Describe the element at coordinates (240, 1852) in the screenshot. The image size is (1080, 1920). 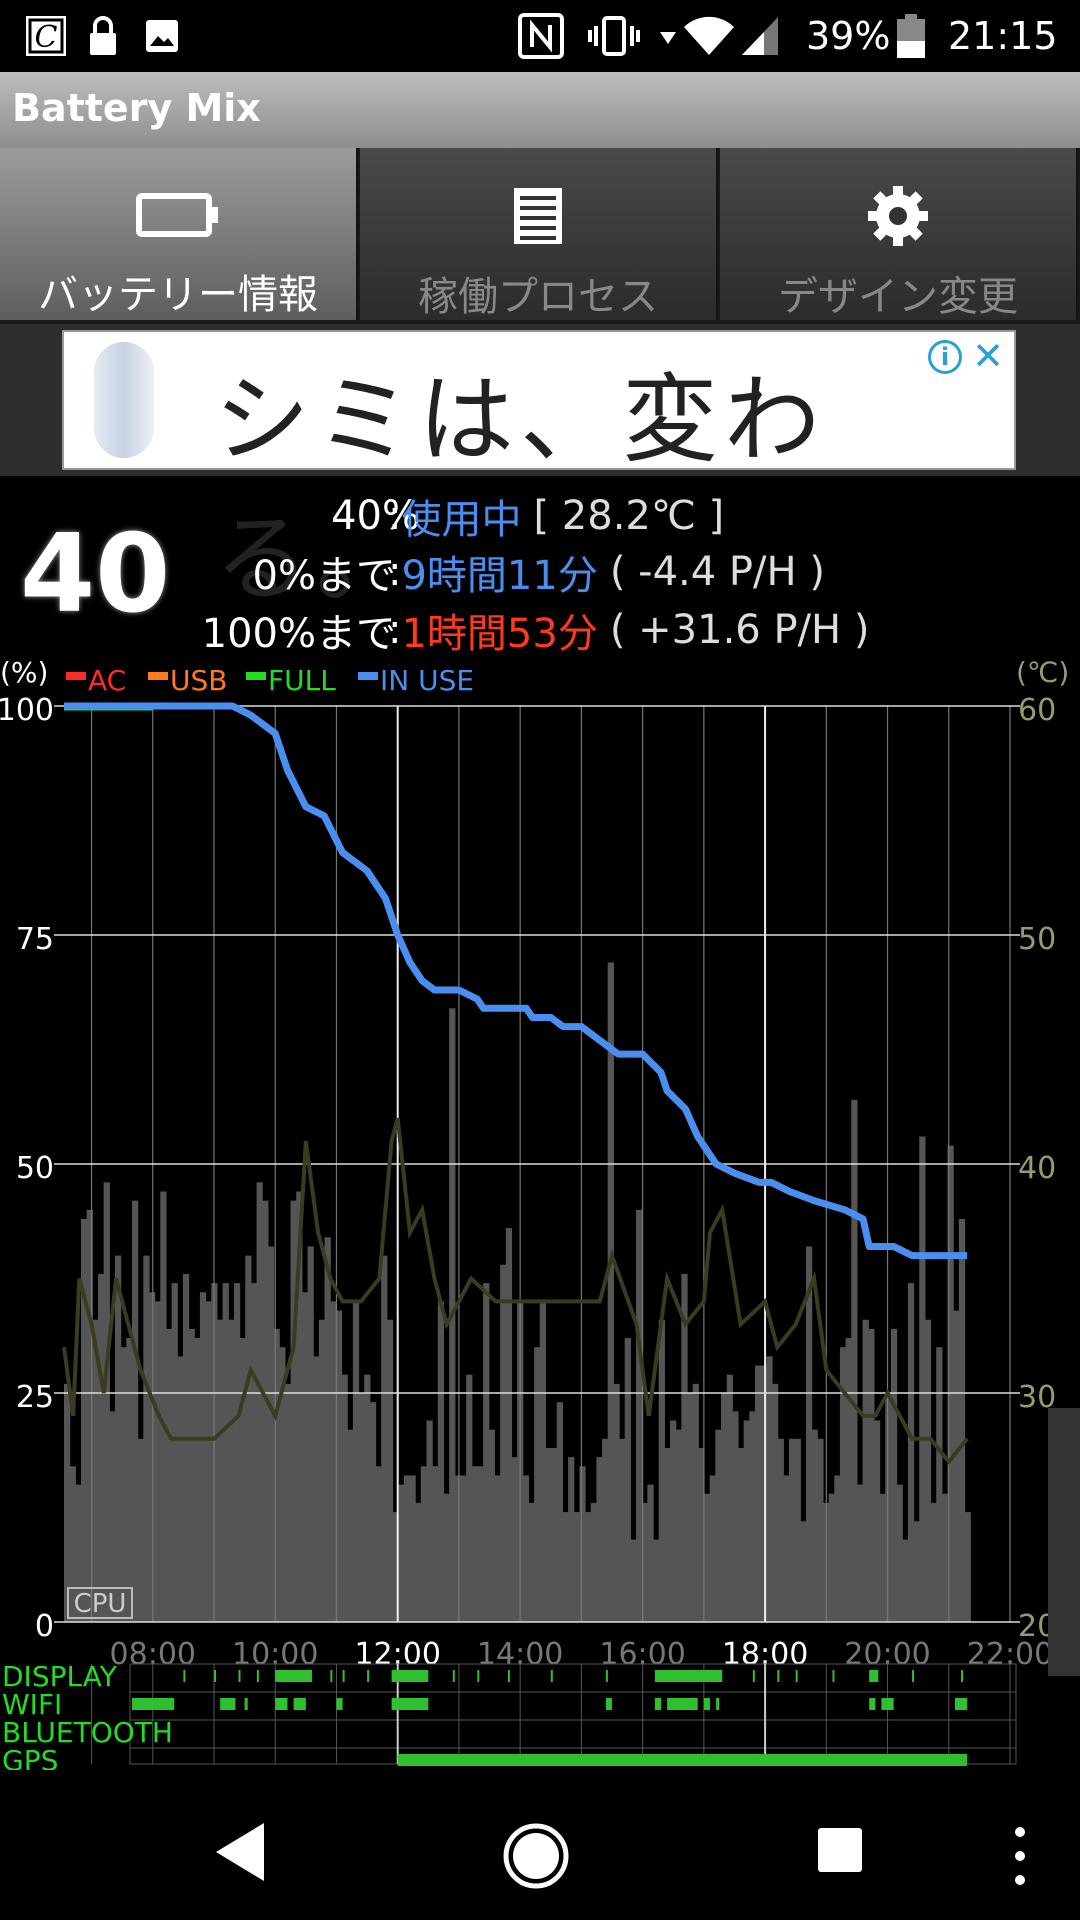
I see `back-button` at that location.